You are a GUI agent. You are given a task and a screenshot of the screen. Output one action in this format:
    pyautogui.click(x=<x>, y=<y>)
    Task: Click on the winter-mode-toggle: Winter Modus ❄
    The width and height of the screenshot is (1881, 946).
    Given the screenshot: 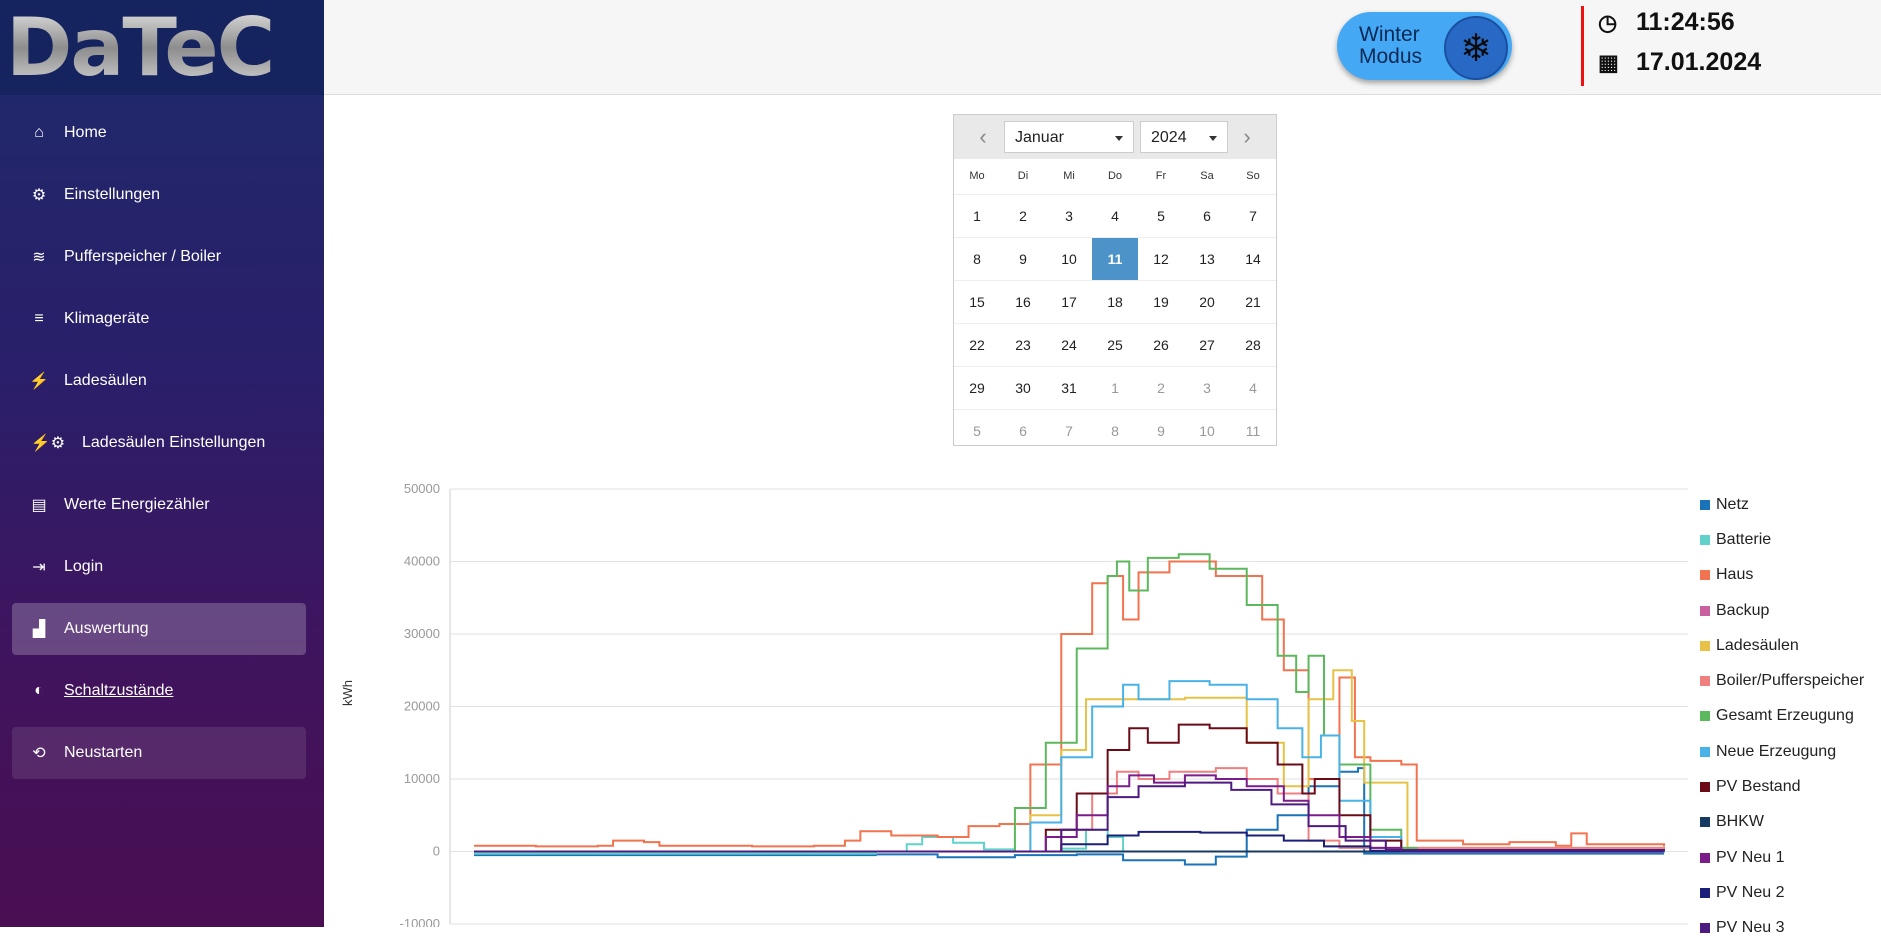 What is the action you would take?
    pyautogui.click(x=1424, y=46)
    